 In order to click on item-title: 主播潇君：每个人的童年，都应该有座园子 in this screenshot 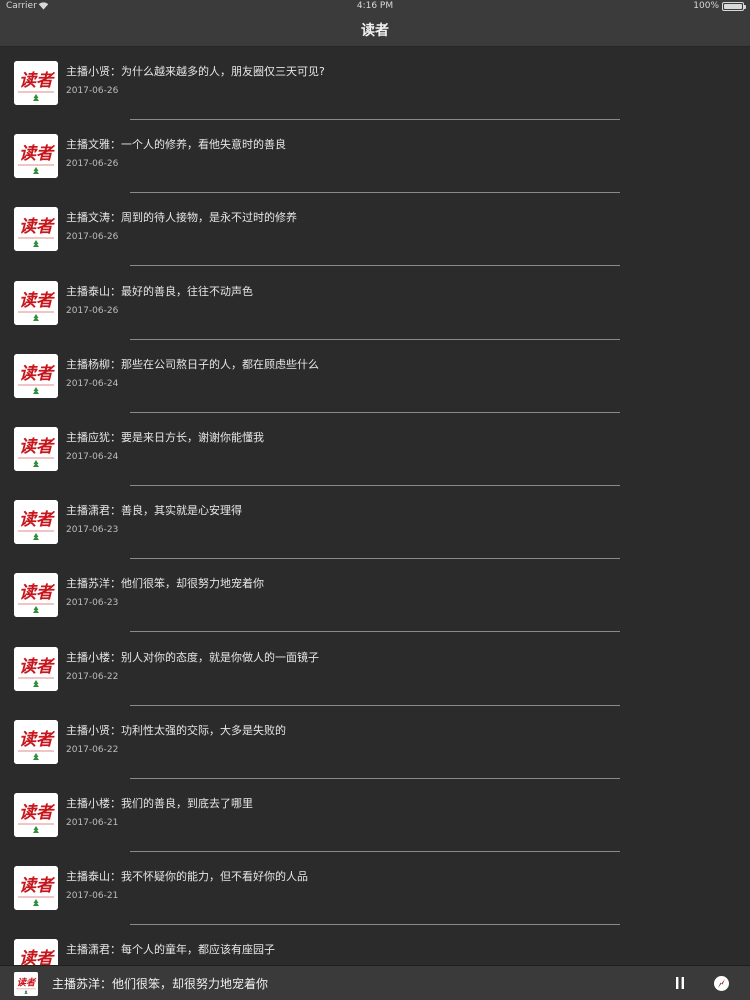, I will do `click(170, 950)`.